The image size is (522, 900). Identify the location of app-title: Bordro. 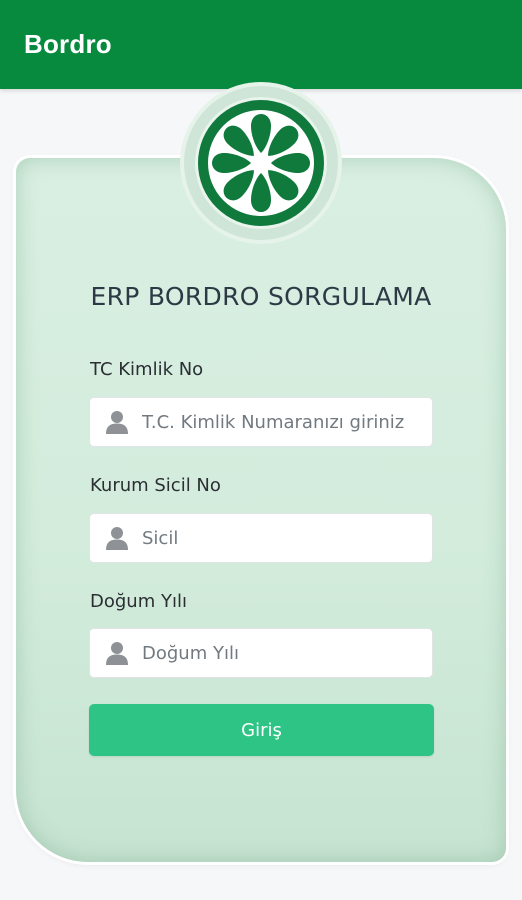
(68, 44).